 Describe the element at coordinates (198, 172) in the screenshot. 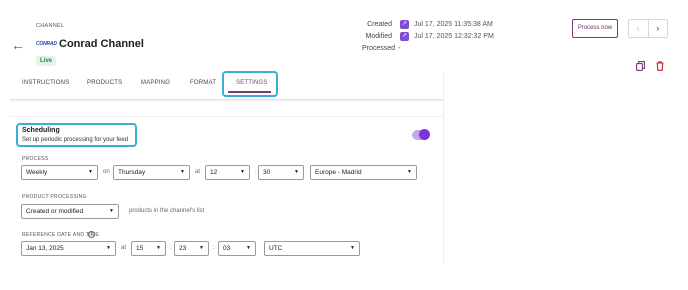

I see `at-text: at` at that location.